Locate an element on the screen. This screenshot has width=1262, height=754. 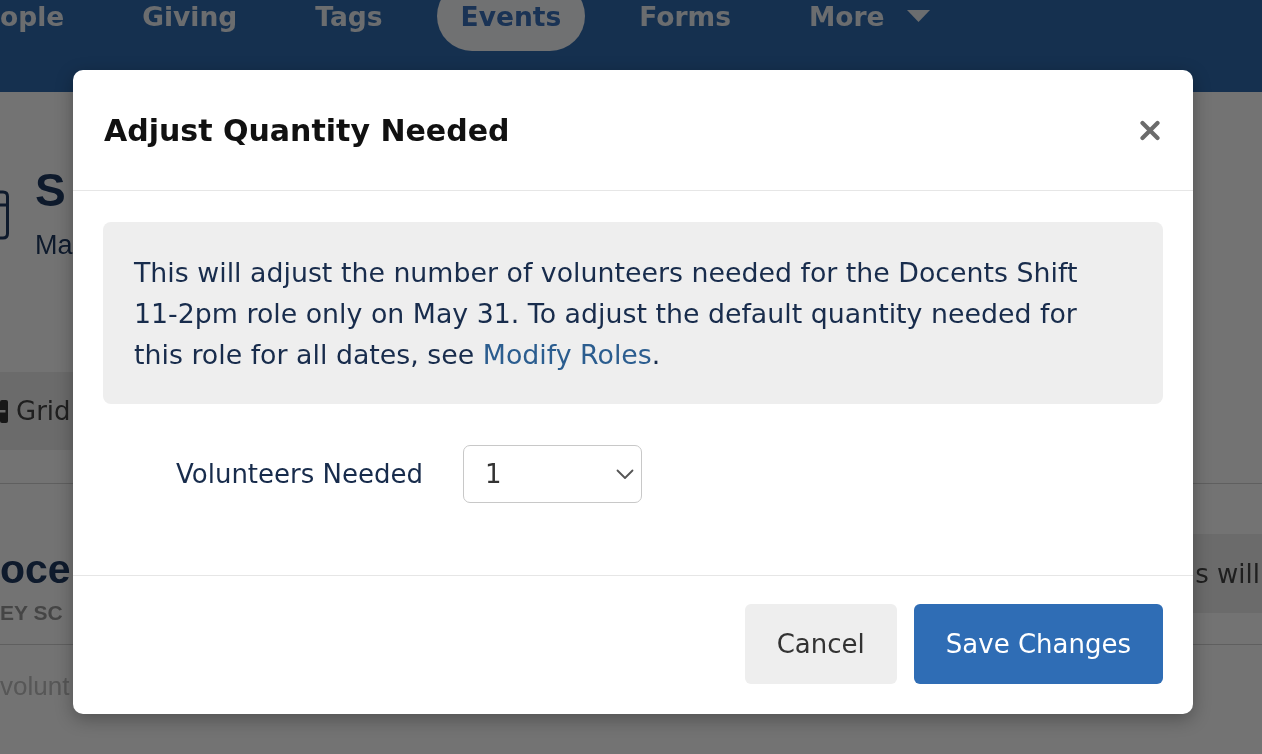
nav-tab: Events is located at coordinates (511, 25).